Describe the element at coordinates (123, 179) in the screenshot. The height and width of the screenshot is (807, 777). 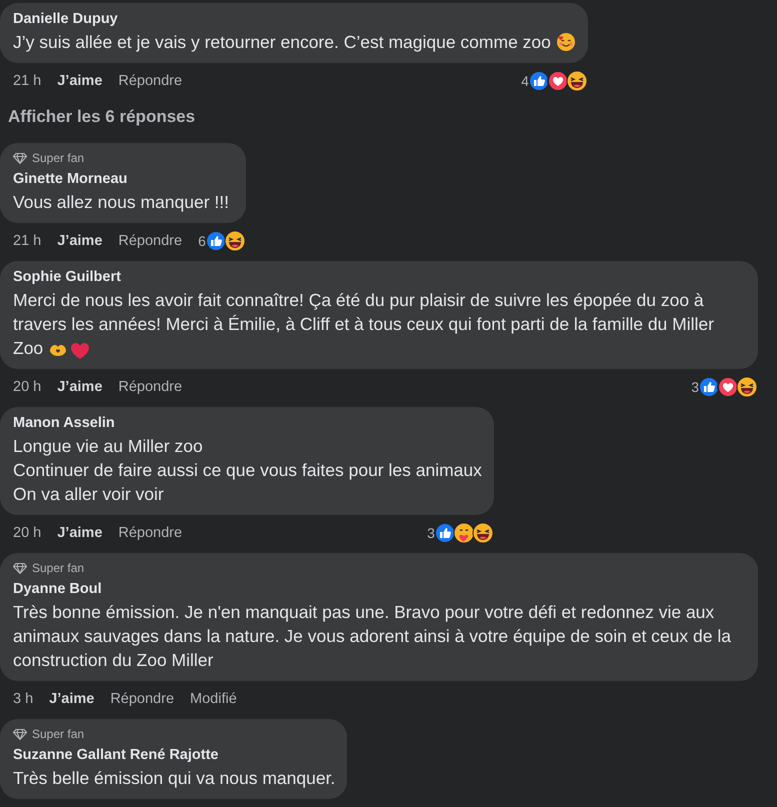
I see `author-name: Ginette Morneau` at that location.